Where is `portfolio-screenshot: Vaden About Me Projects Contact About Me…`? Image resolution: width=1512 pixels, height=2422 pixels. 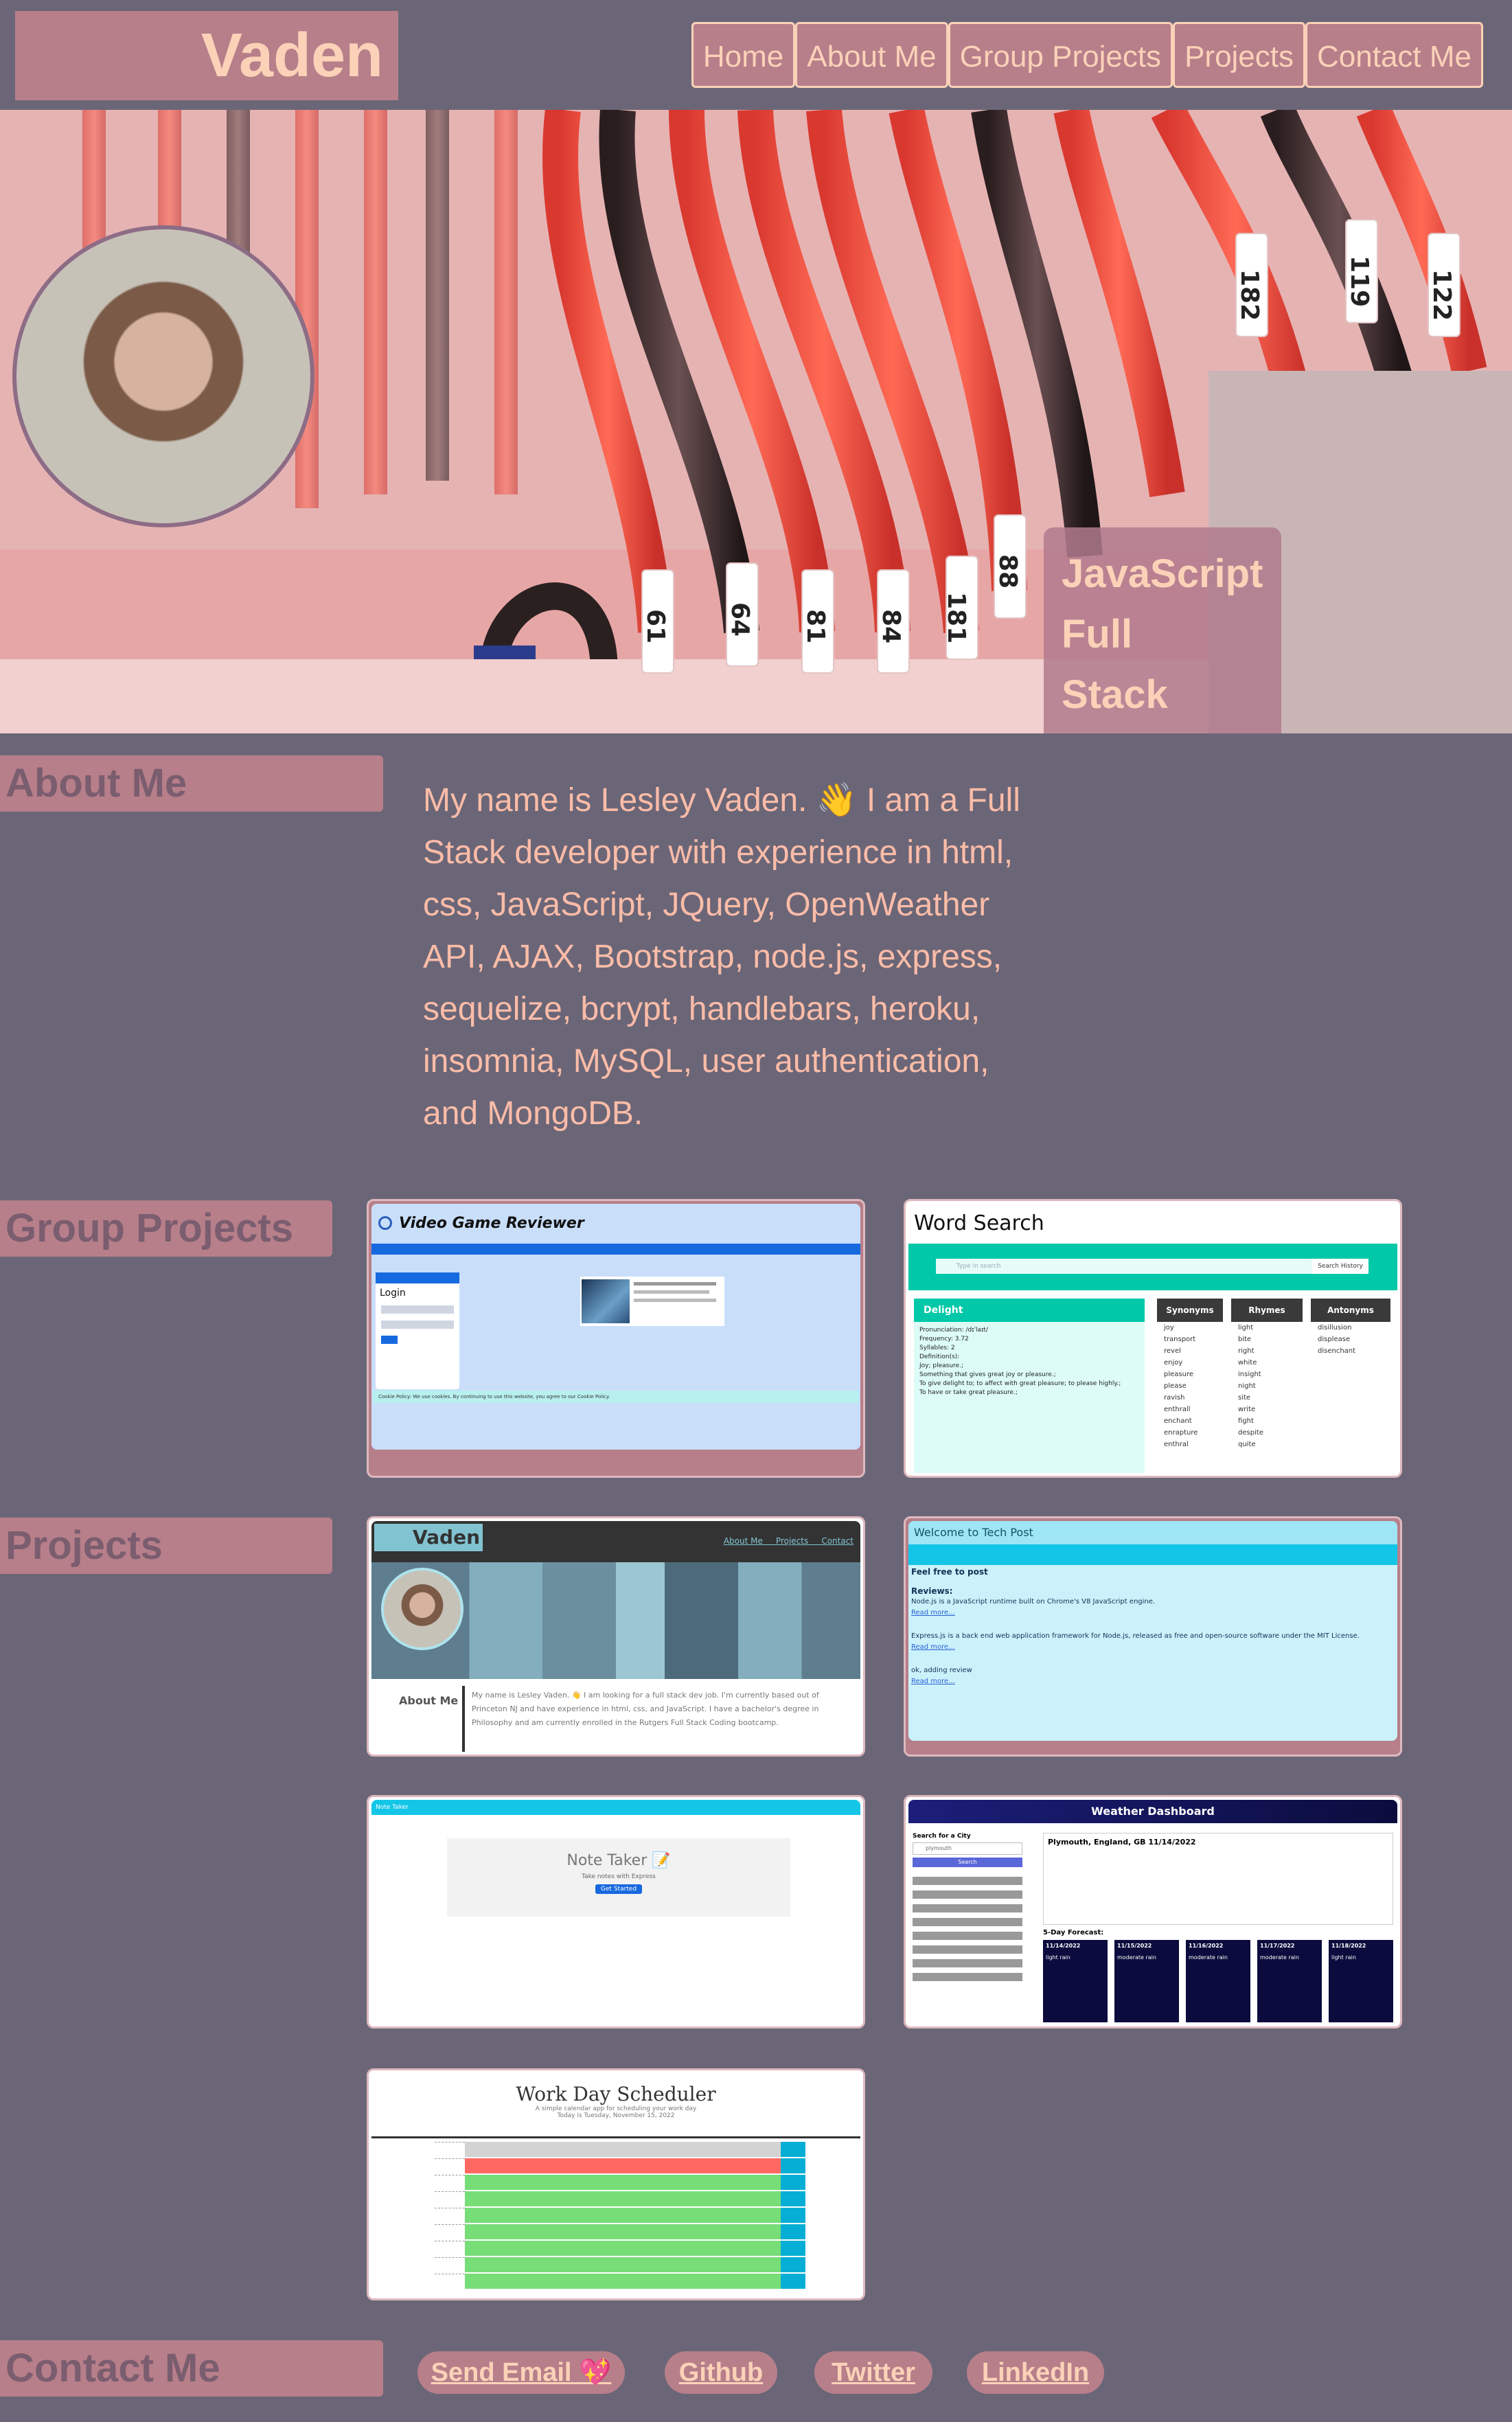
portfolio-screenshot: Vaden About Me Projects Contact About Me… is located at coordinates (615, 1636).